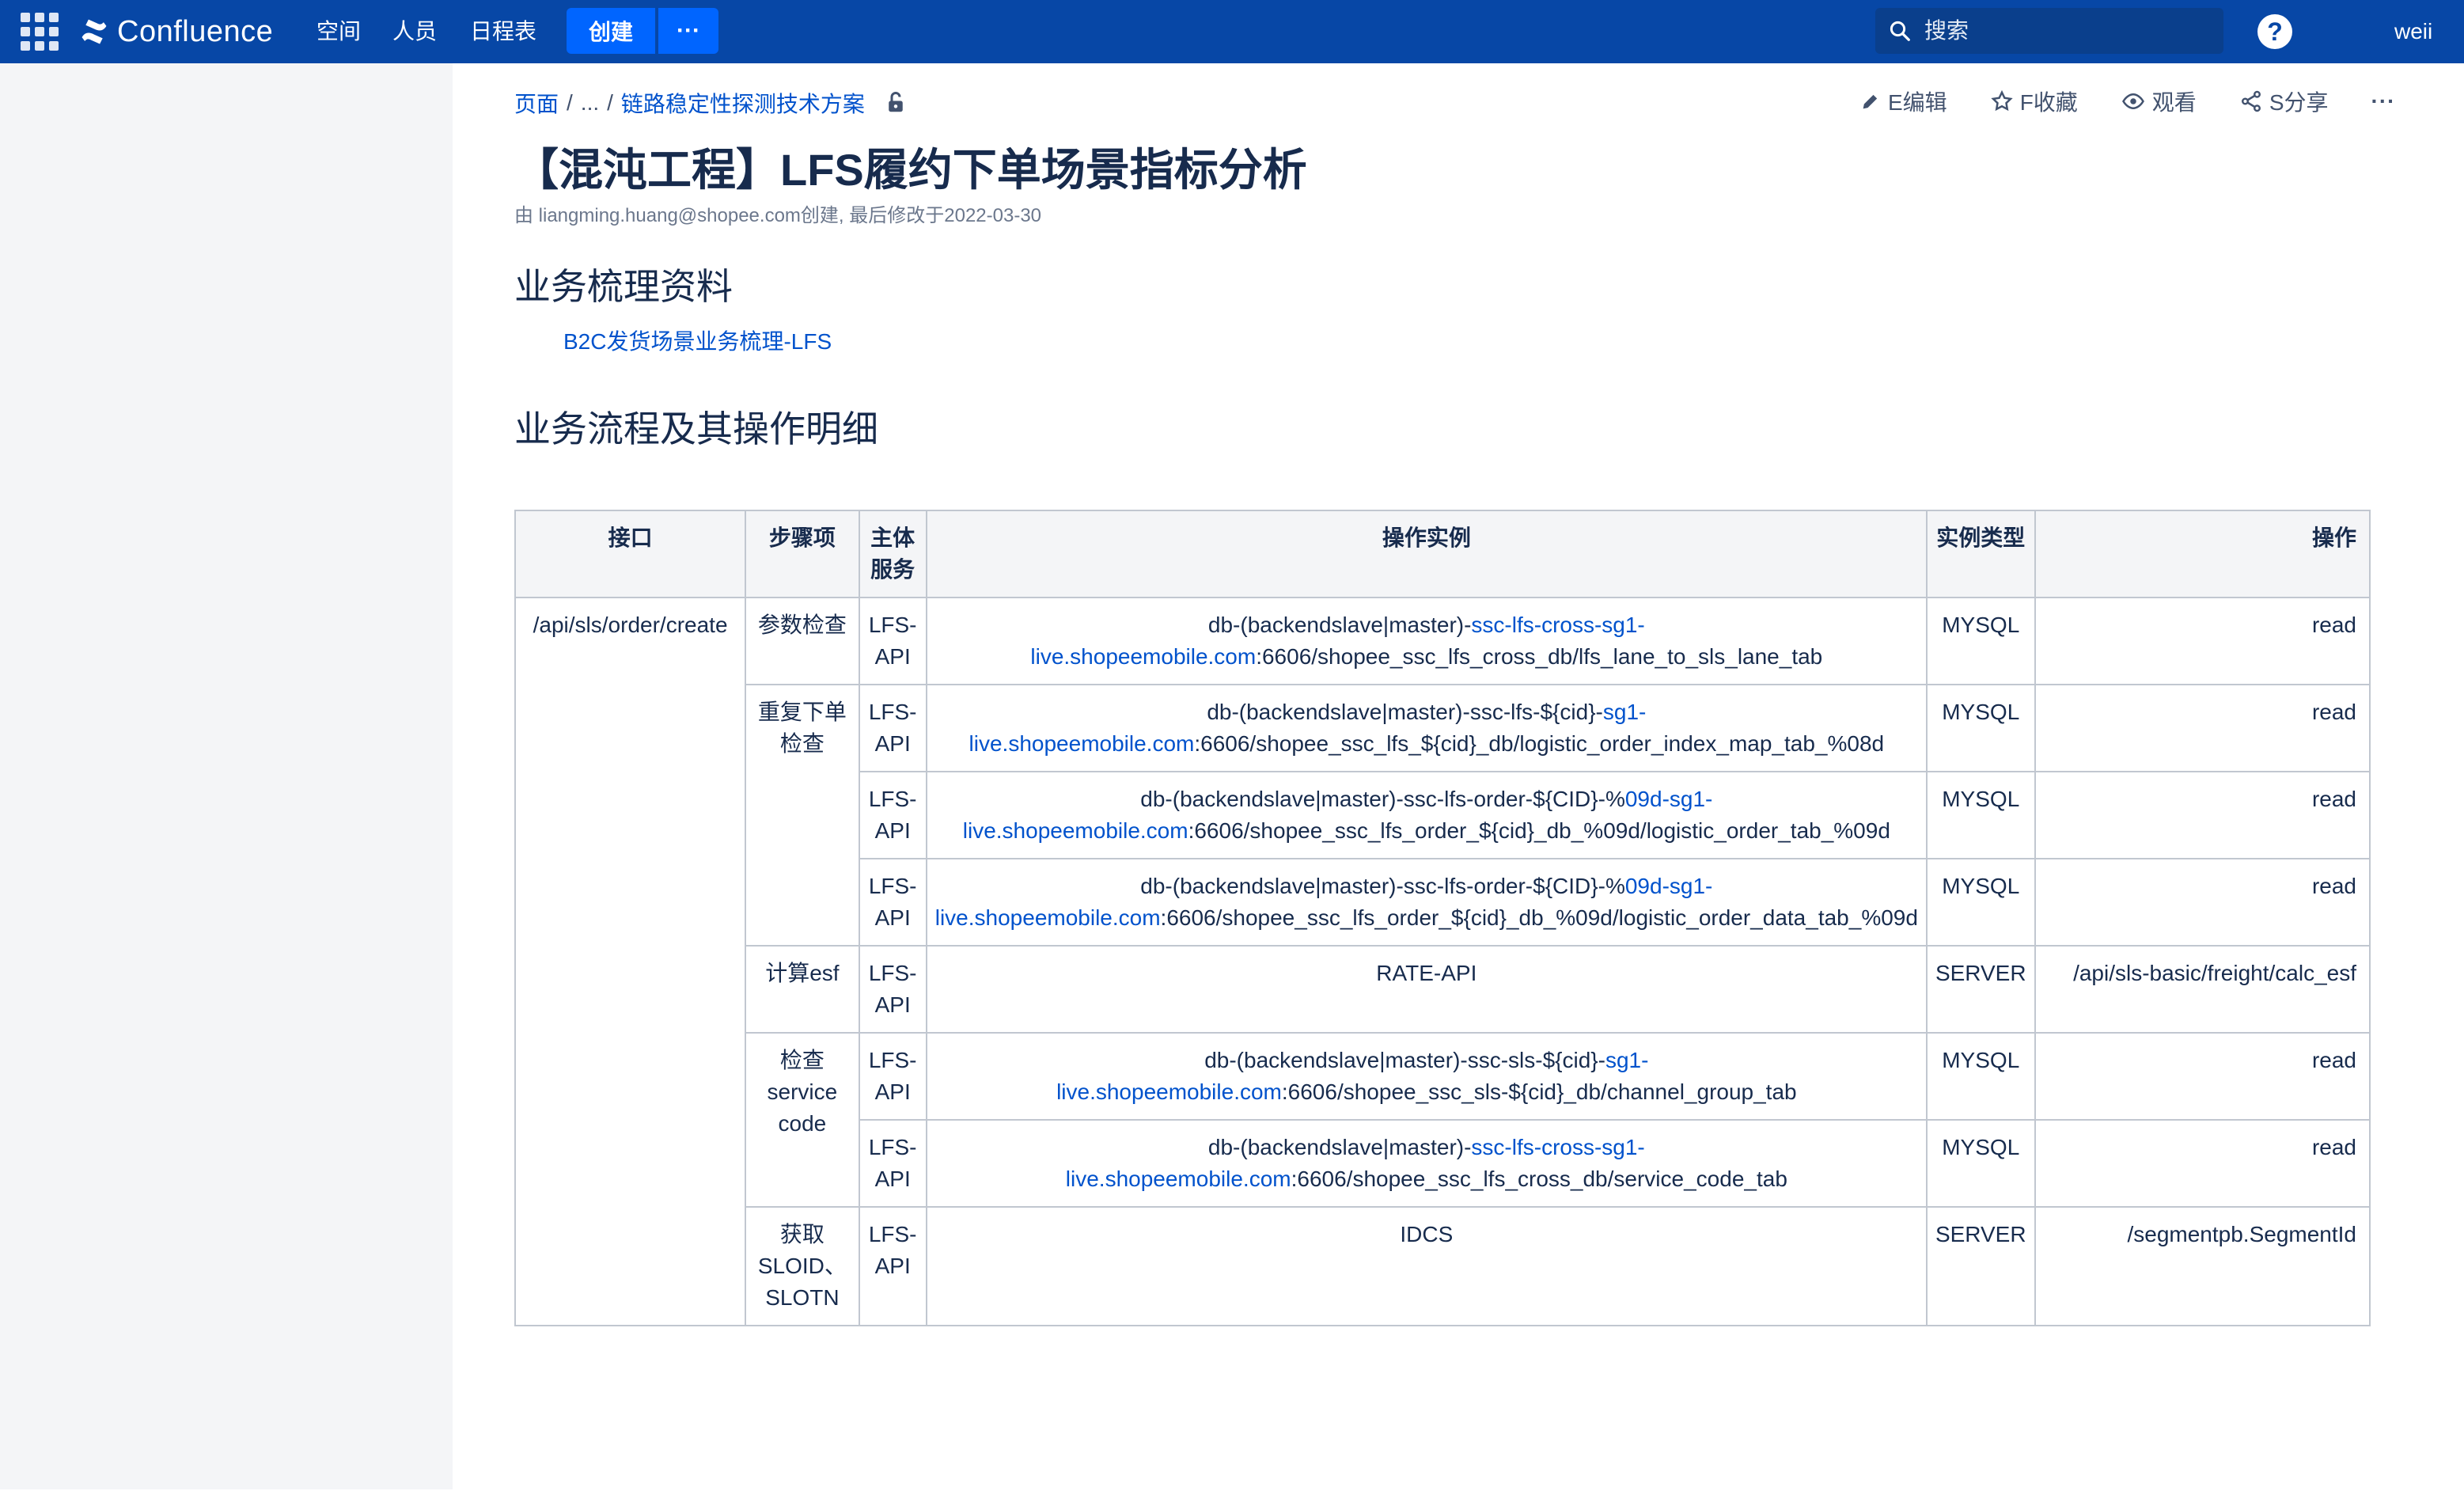  I want to click on cell-operation: /api/sls-basic/freight/calc_esf, so click(2202, 989).